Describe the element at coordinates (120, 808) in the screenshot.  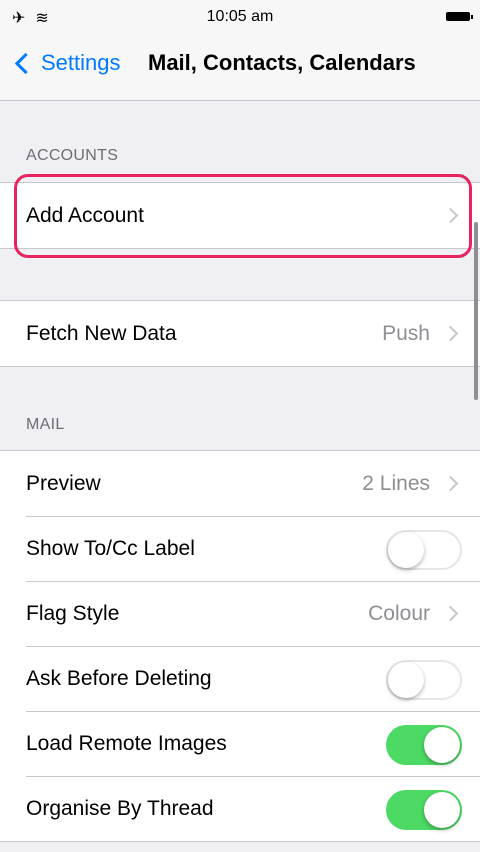
I see `organise-by-thread-label: Organise By Thread` at that location.